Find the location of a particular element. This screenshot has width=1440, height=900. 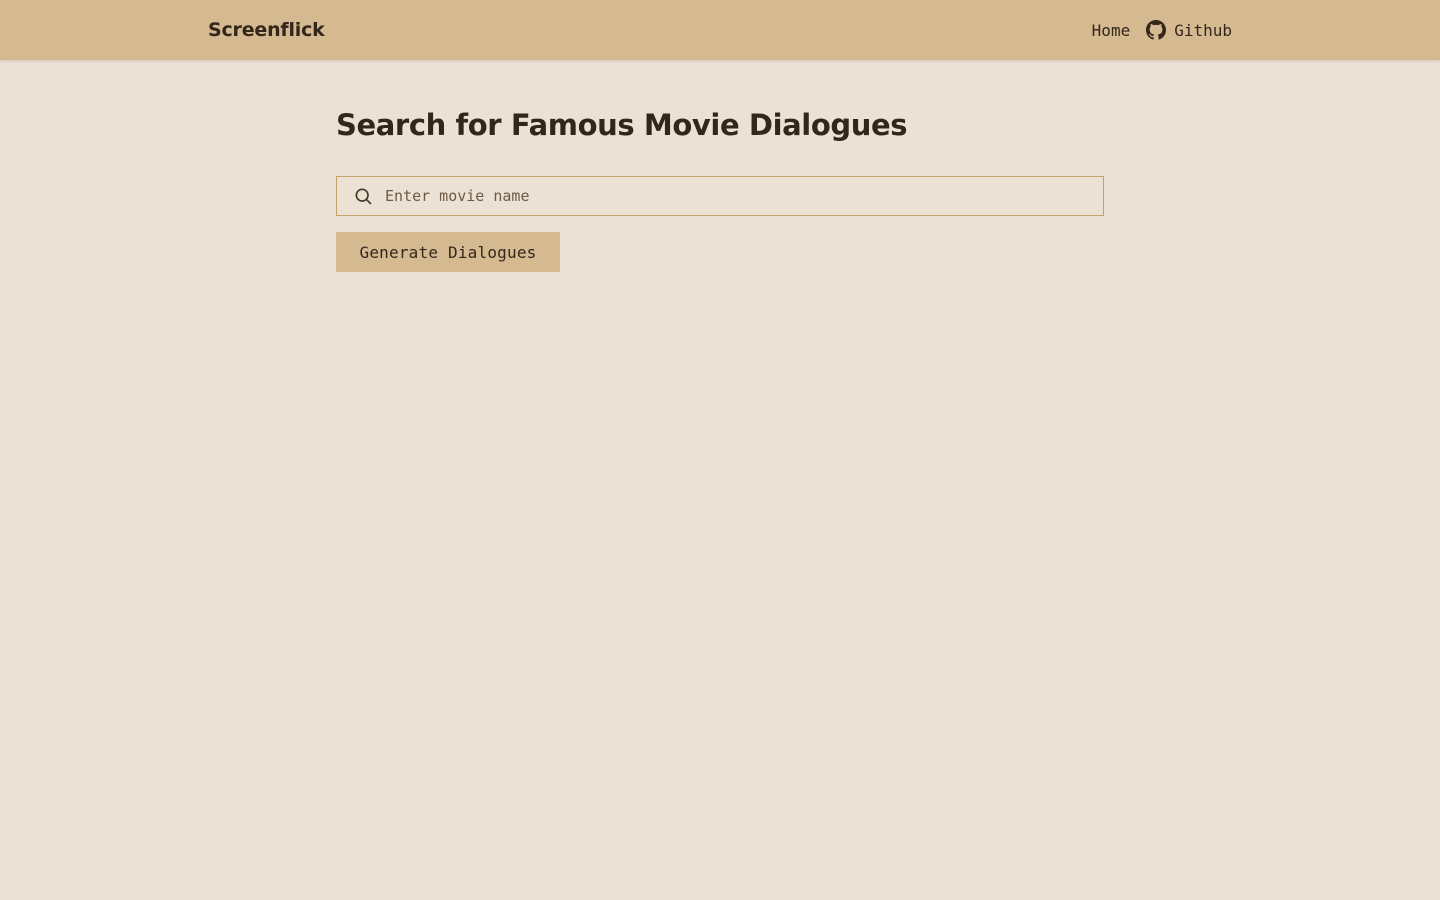

nav-link-github-label: Github is located at coordinates (1203, 30).